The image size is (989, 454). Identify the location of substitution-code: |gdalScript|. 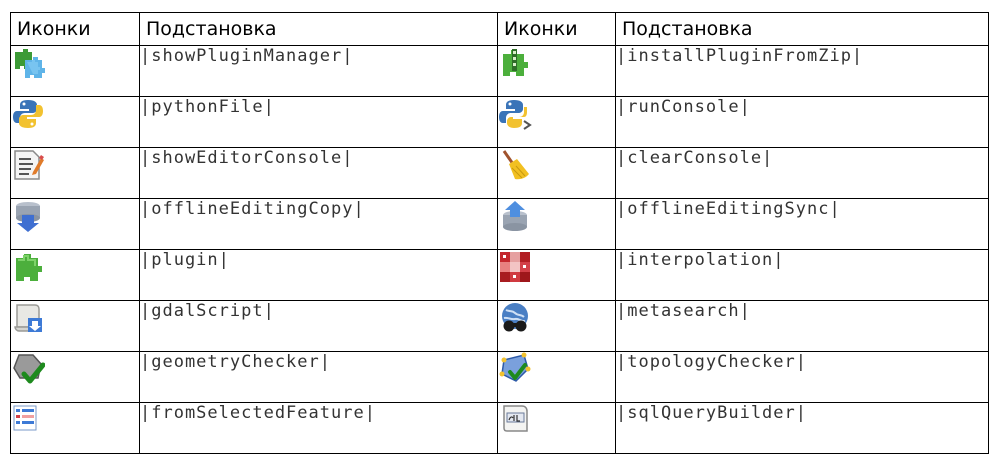
(318, 326).